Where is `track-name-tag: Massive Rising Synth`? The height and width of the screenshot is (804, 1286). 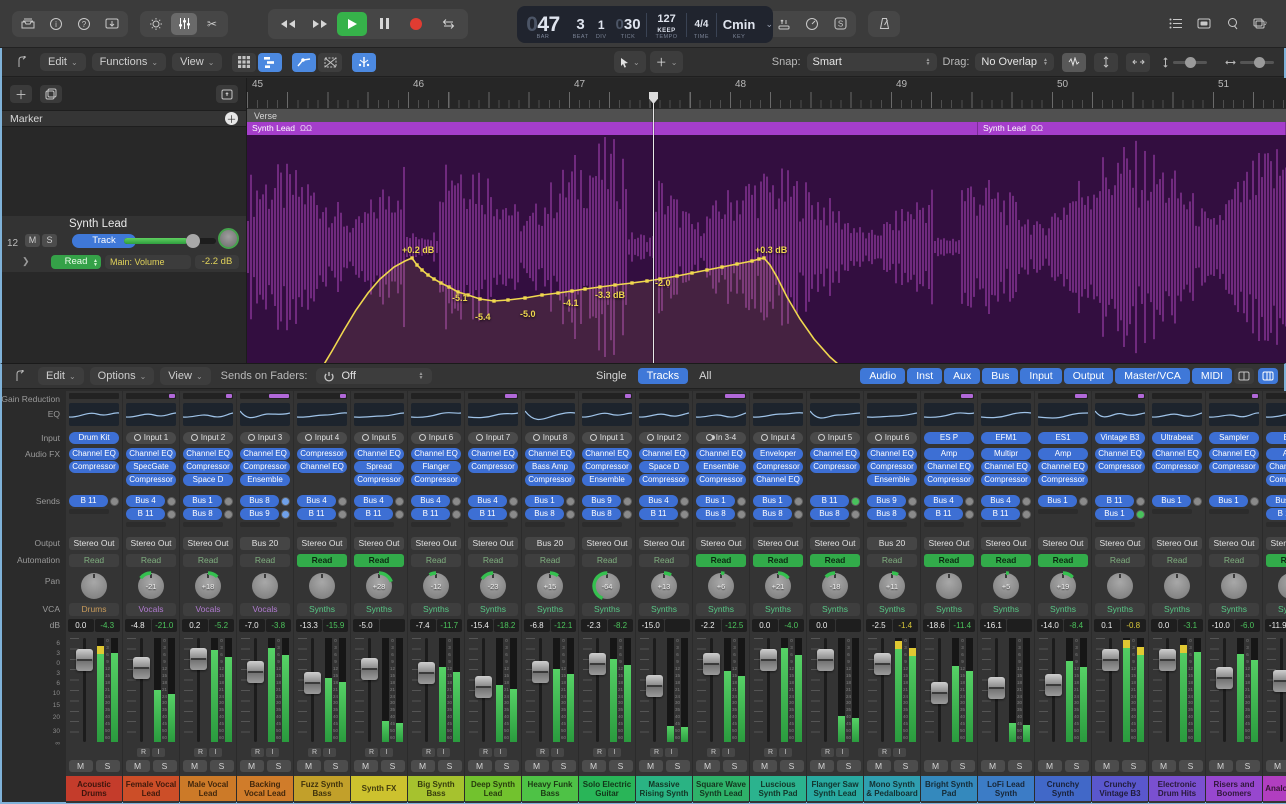 track-name-tag: Massive Rising Synth is located at coordinates (664, 788).